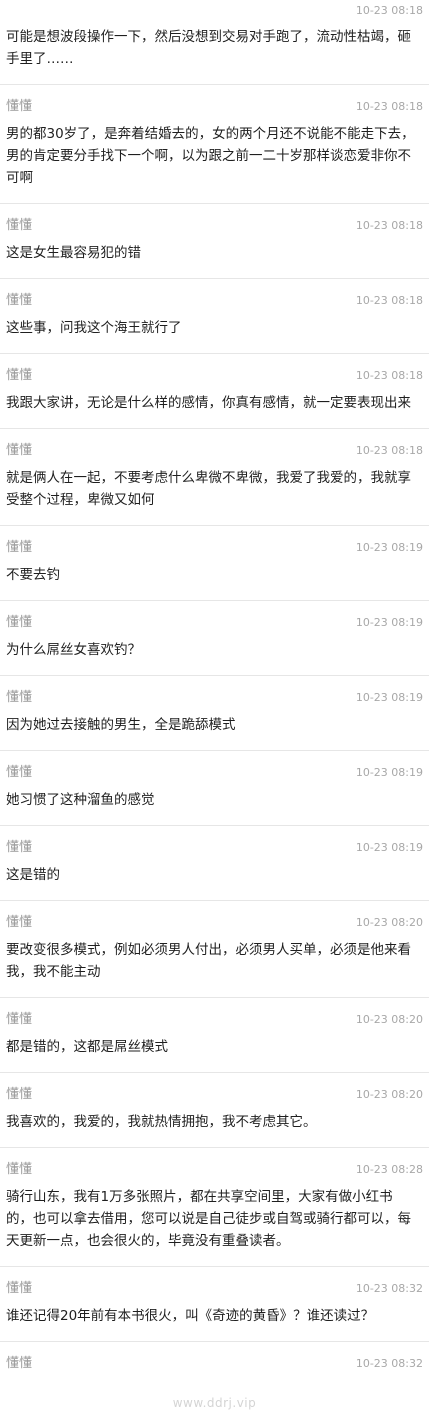 Image resolution: width=429 pixels, height=1425 pixels. I want to click on message-item: 懂懂 10-23 08:20 都是错的，这都是屌丝模式, so click(214, 1035).